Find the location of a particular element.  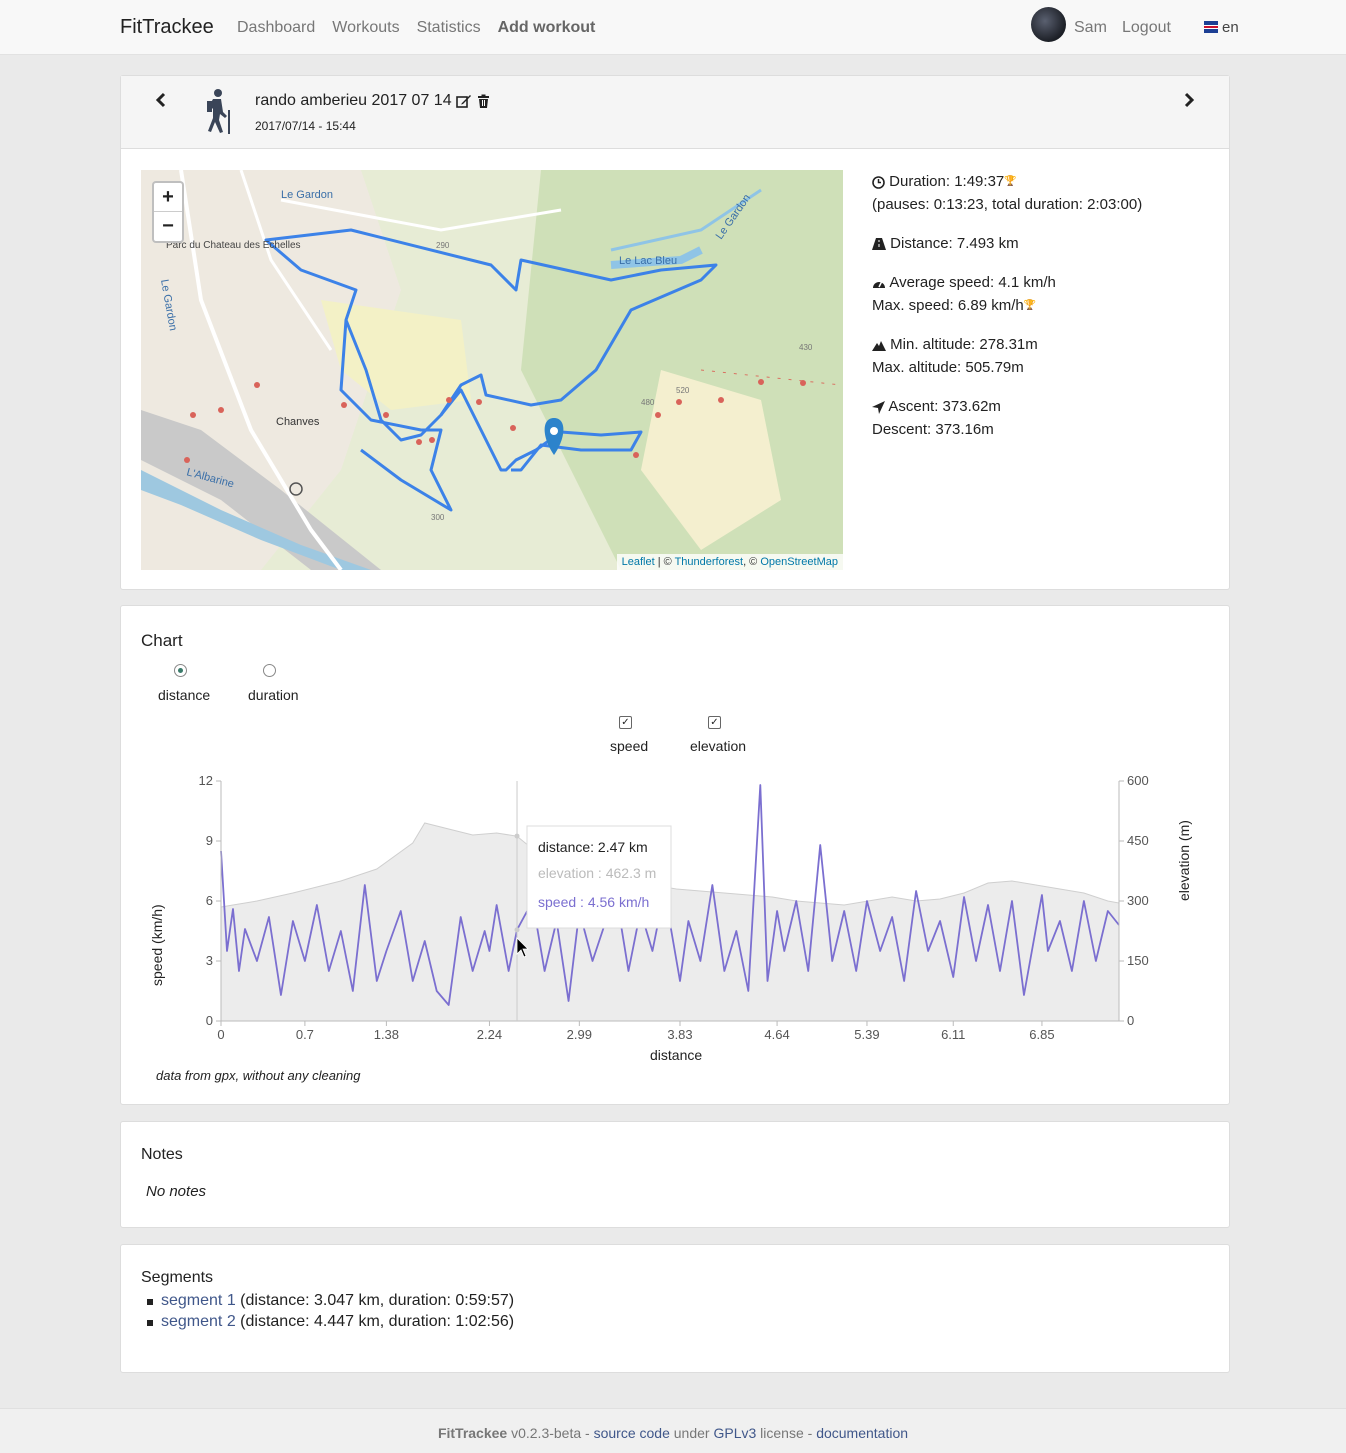

map-label-430: 430 is located at coordinates (806, 347).